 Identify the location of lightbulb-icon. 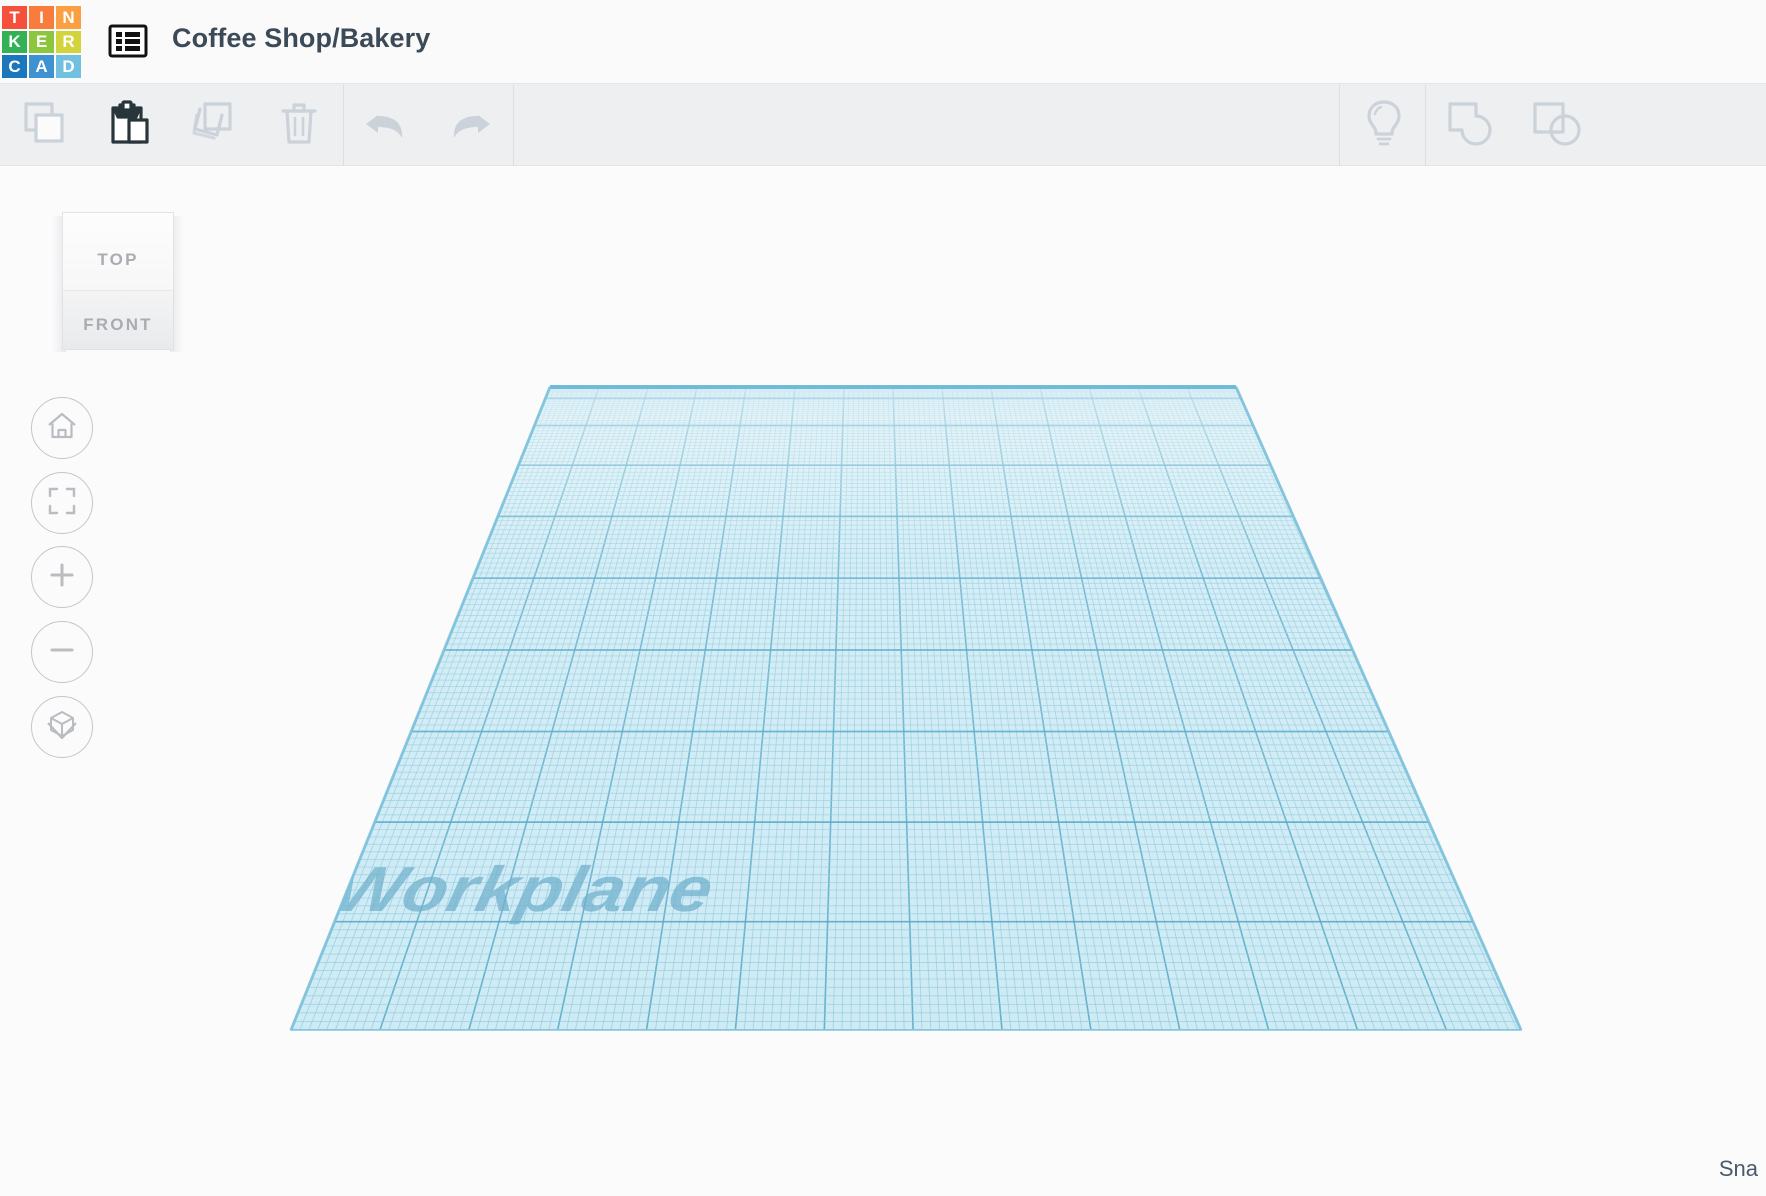
(1384, 125).